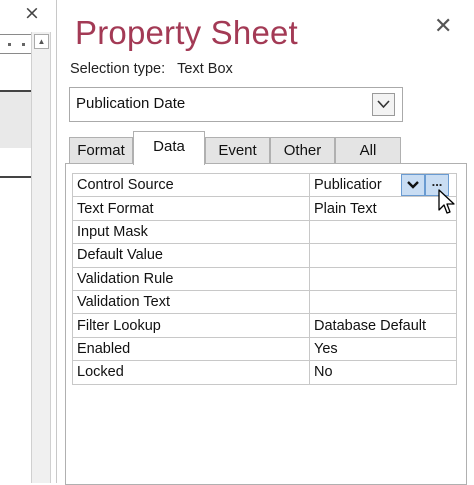 Image resolution: width=474 pixels, height=485 pixels. I want to click on tab-data: Data, so click(169, 148).